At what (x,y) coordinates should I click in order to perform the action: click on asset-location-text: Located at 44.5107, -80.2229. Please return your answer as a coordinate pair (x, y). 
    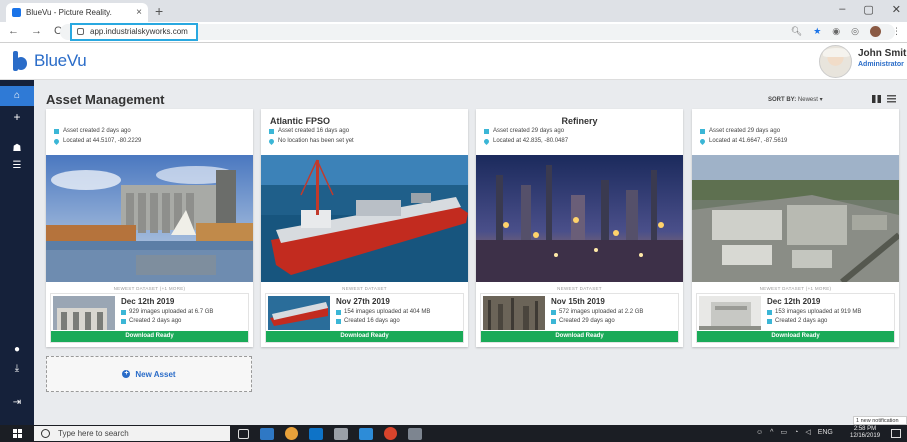
    Looking at the image, I should click on (102, 141).